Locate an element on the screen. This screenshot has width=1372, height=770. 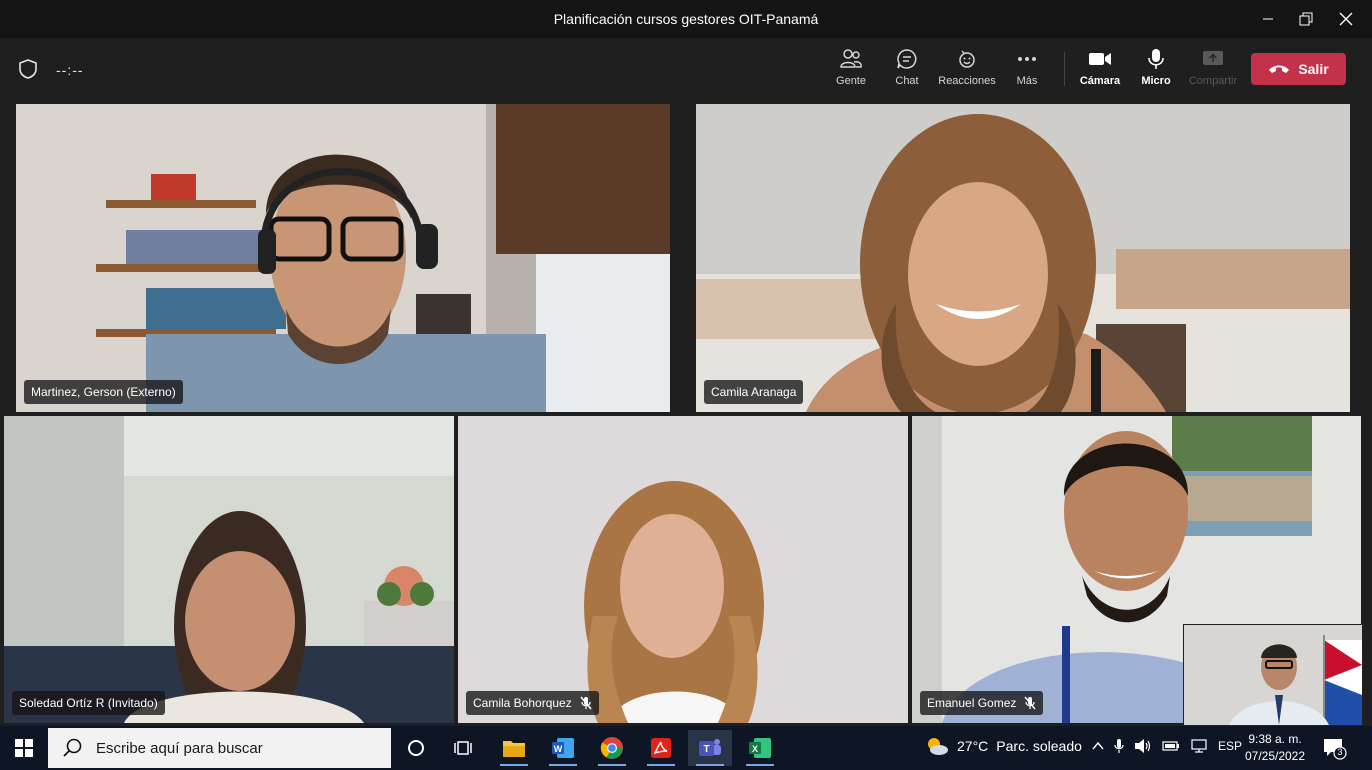
taskbar-clock: 9:38 a. m. 07/25/2022 is located at coordinates (1275, 748).